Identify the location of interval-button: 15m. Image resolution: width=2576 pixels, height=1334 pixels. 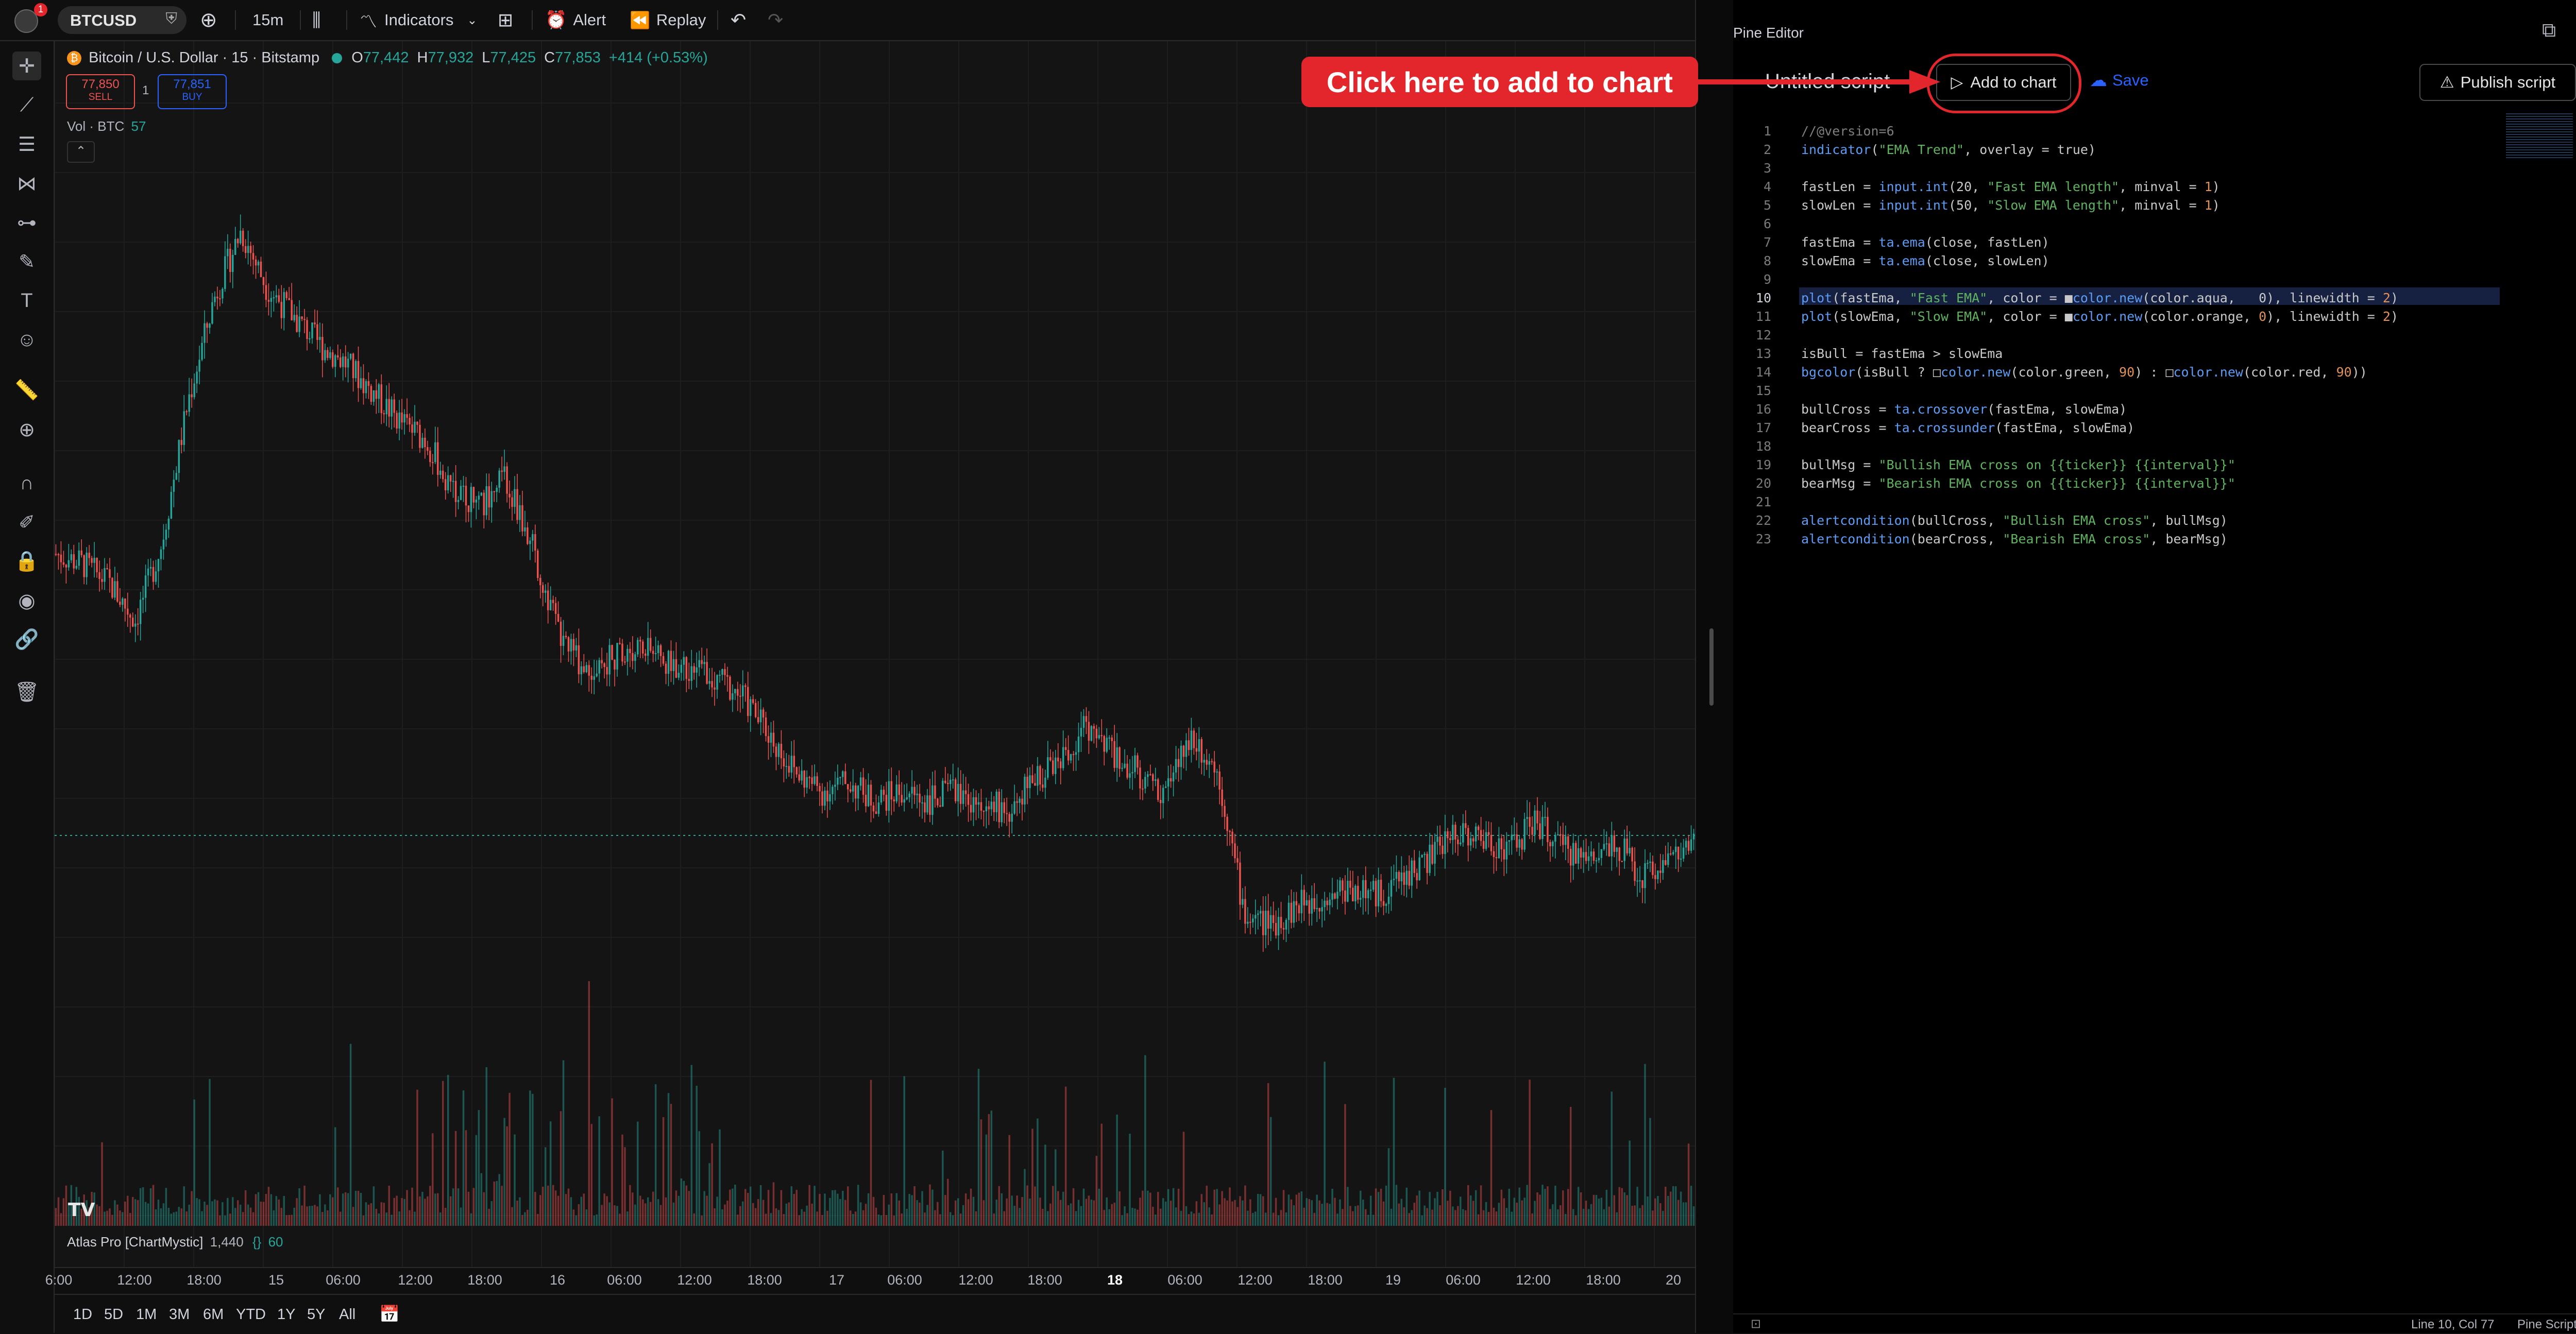
(267, 20).